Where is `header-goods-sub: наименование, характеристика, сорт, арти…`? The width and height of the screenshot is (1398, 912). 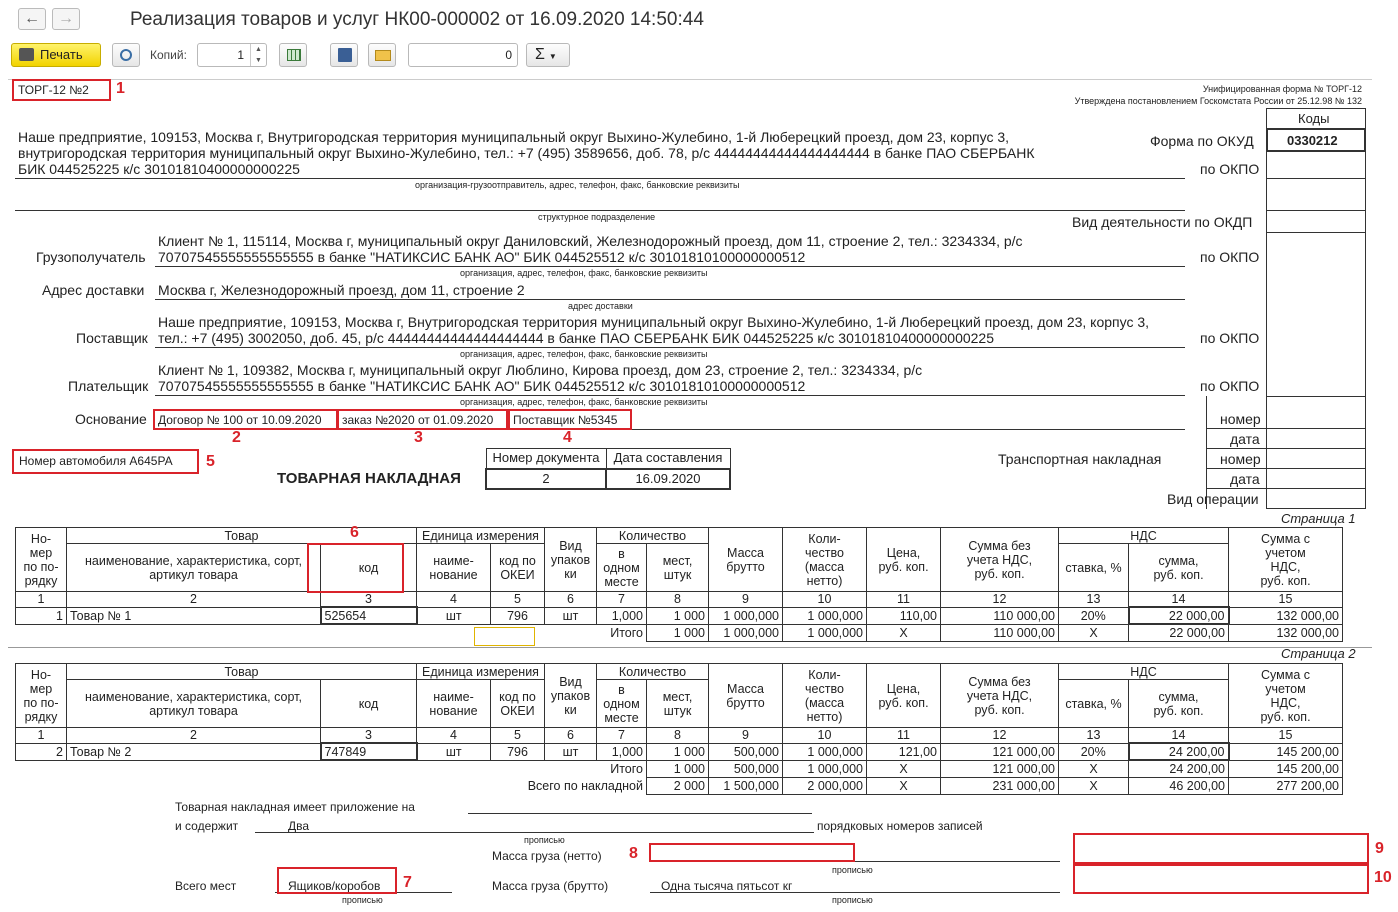 header-goods-sub: наименование, характеристика, сорт, арти… is located at coordinates (193, 567).